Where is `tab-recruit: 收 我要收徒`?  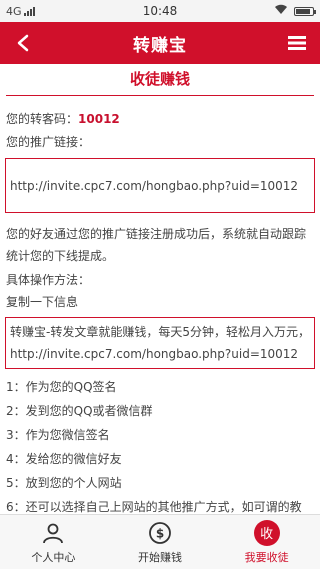
tab-recruit: 收 我要收徒 is located at coordinates (266, 542).